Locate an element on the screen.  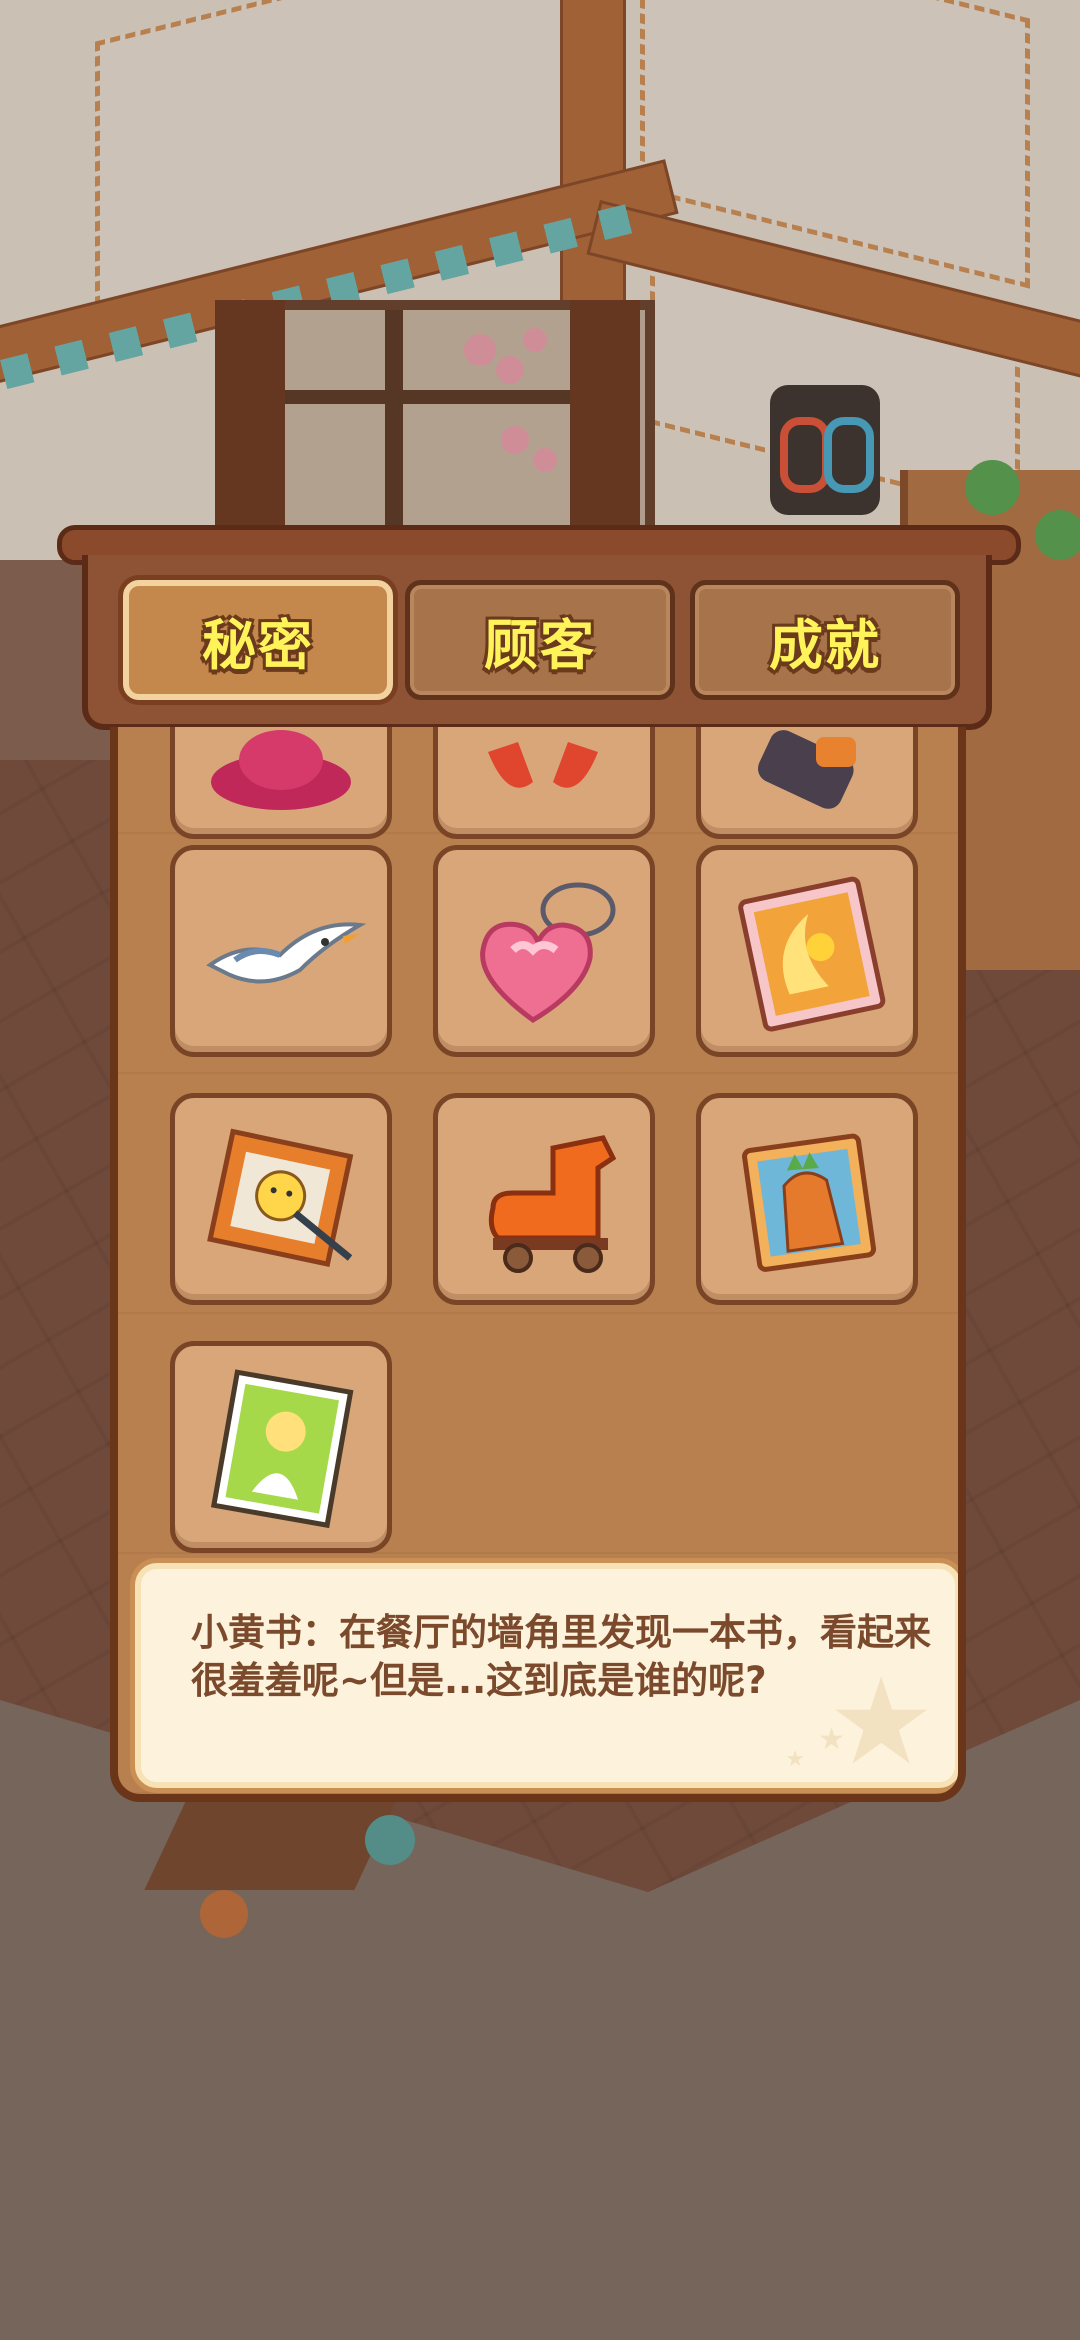
moon-duck-photo-icon is located at coordinates (812, 954).